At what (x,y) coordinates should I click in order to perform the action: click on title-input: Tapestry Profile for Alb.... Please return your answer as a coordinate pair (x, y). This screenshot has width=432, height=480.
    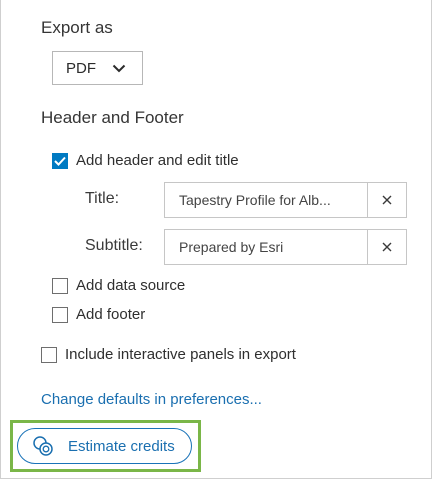
    Looking at the image, I should click on (266, 200).